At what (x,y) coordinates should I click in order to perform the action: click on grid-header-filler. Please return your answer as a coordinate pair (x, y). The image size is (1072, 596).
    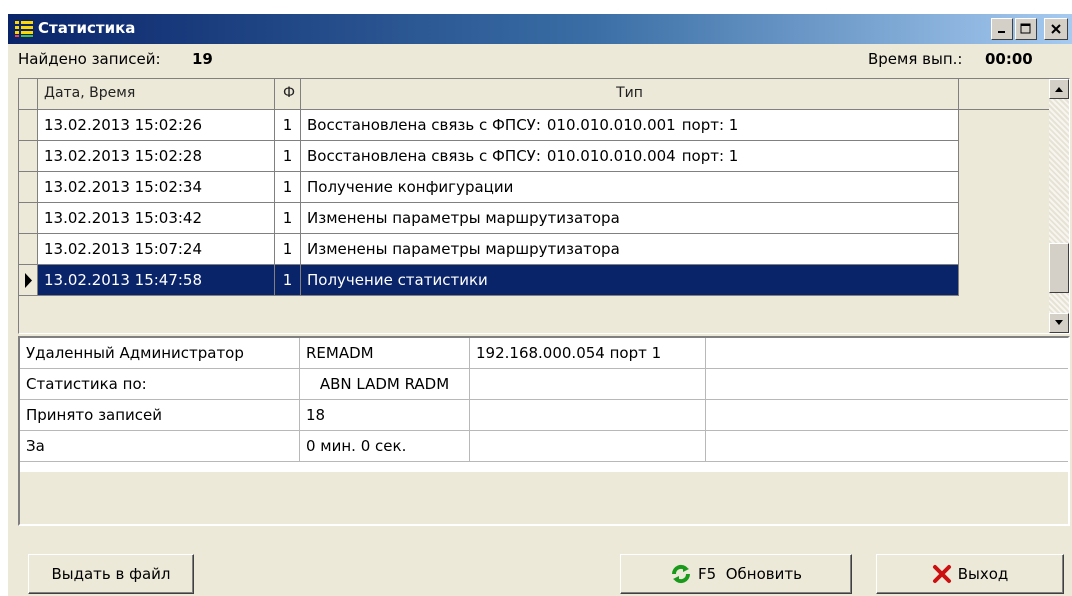
    Looking at the image, I should click on (1005, 94).